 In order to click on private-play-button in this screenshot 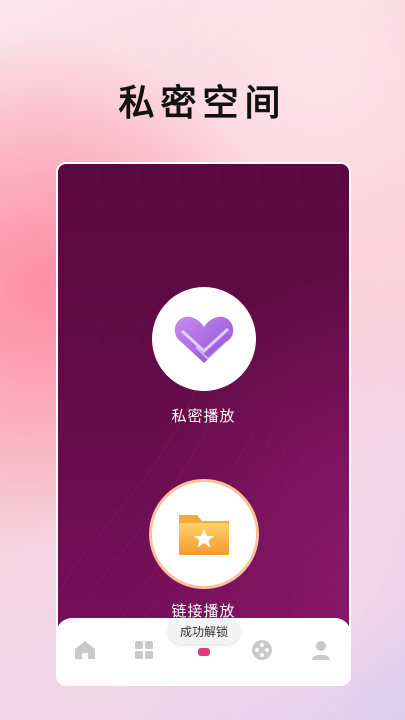, I will do `click(203, 339)`.